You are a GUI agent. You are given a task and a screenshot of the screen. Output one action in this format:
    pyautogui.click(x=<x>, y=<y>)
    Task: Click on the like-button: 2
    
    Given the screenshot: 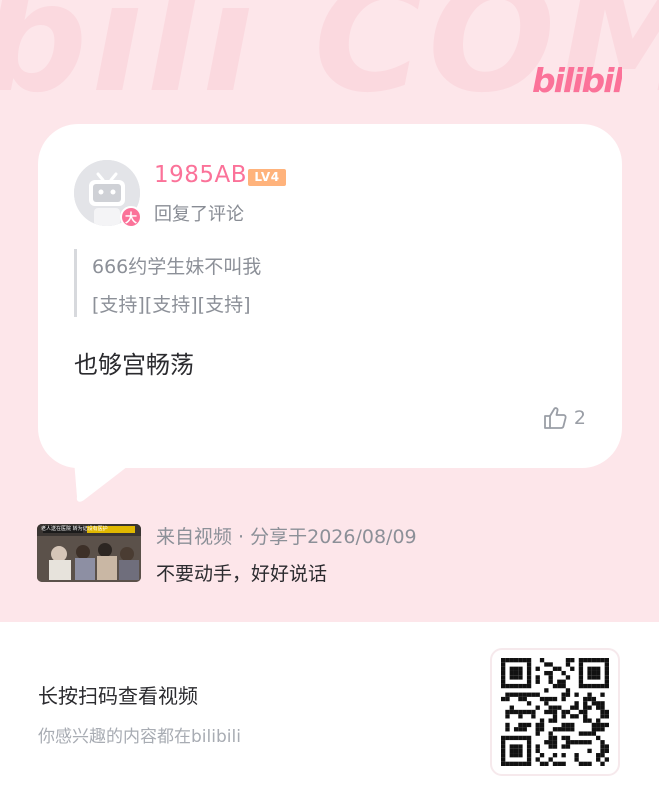 What is the action you would take?
    pyautogui.click(x=564, y=418)
    